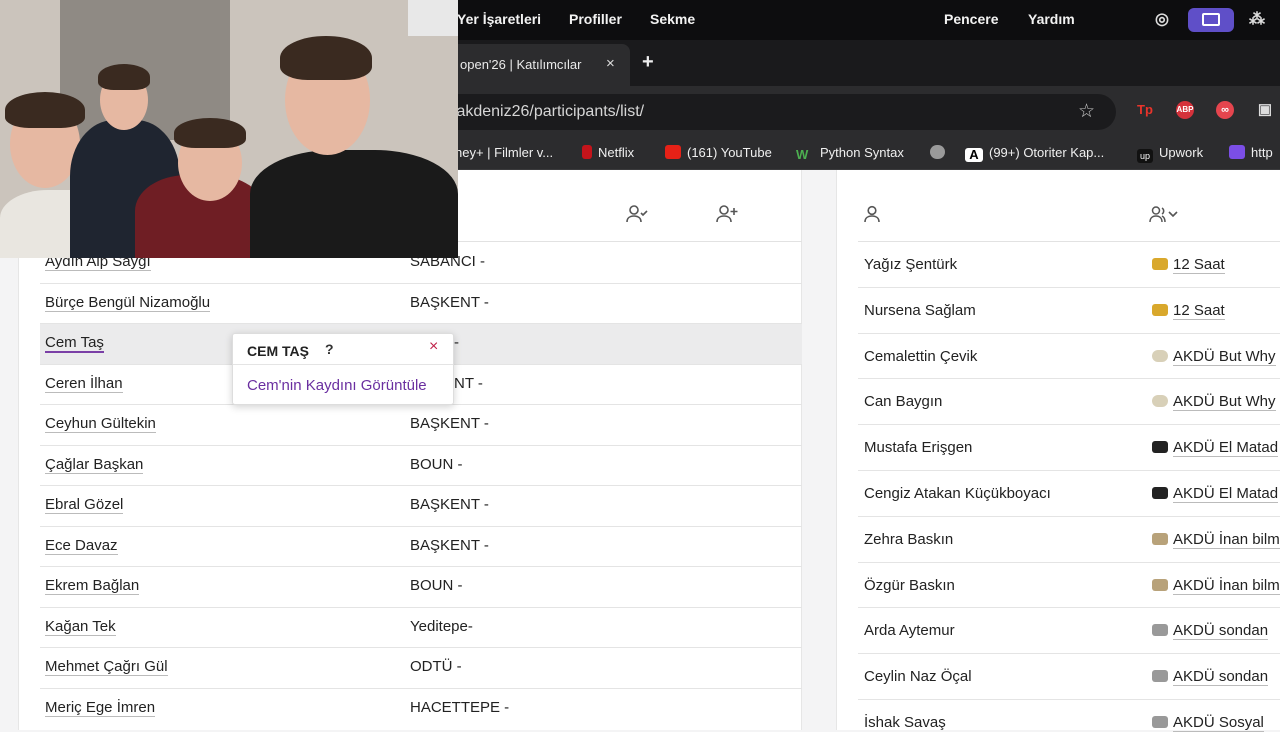  I want to click on a-logo-icon: A, so click(974, 155).